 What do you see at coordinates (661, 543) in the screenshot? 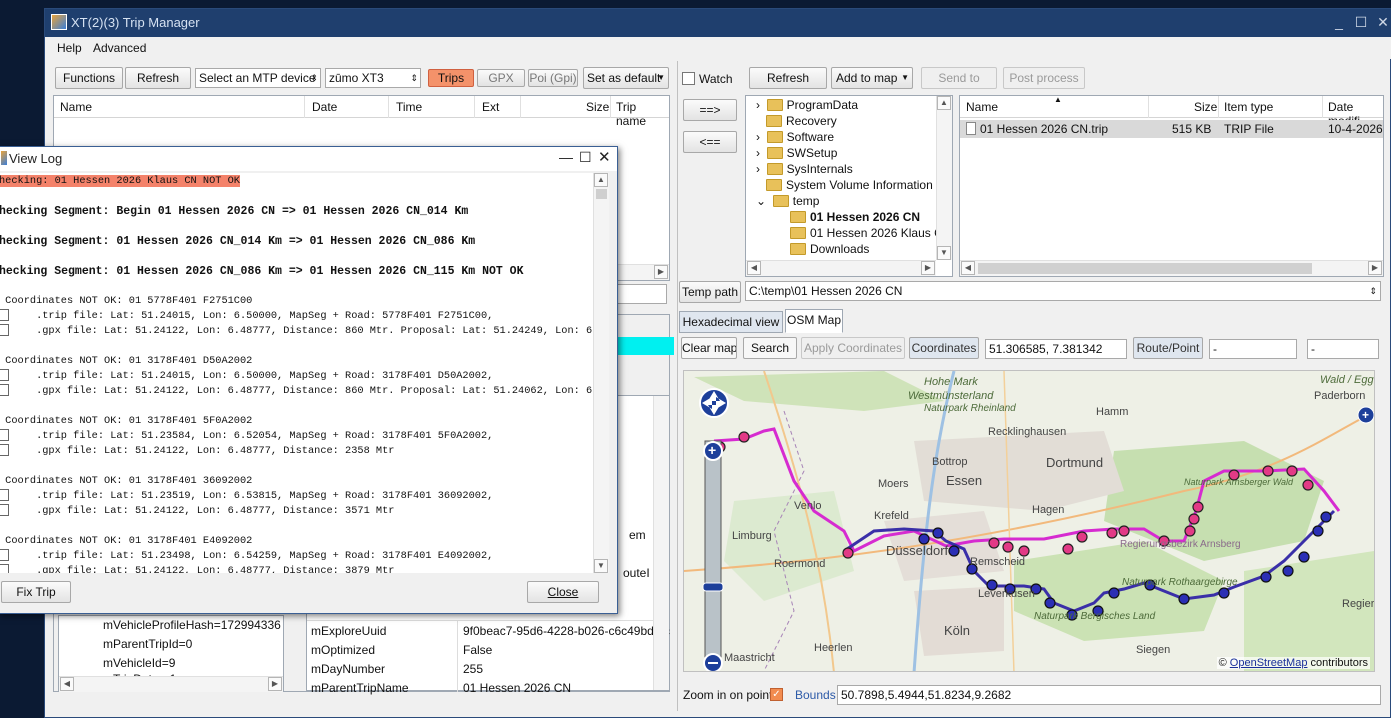
I see `property-vscroll` at bounding box center [661, 543].